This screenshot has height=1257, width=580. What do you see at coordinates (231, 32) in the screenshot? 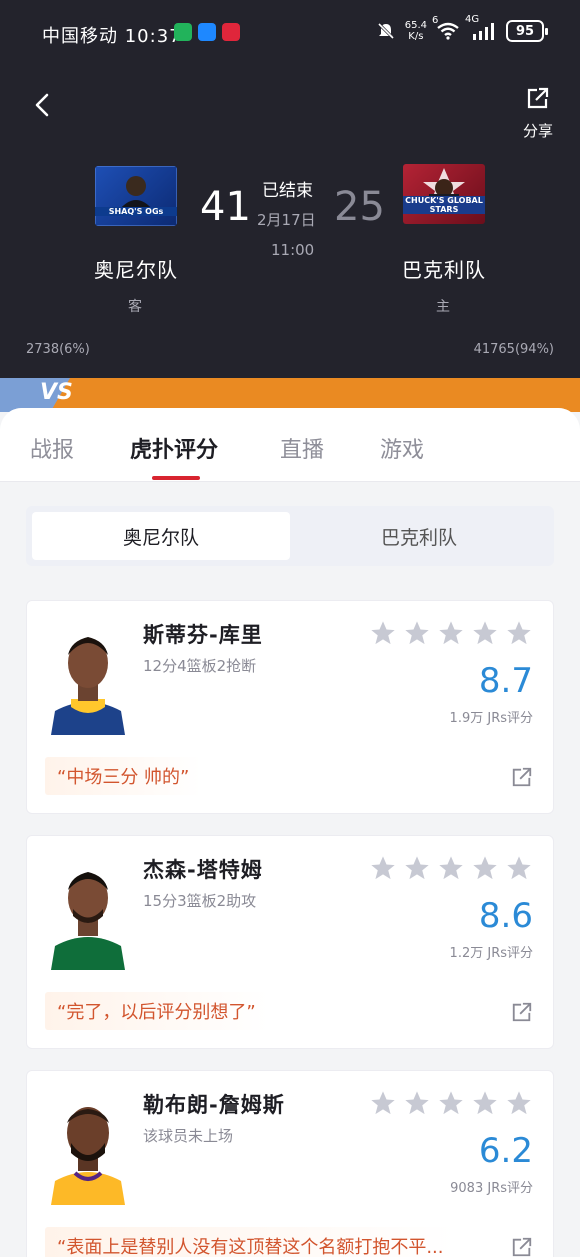
I see `hupu-app-icon` at bounding box center [231, 32].